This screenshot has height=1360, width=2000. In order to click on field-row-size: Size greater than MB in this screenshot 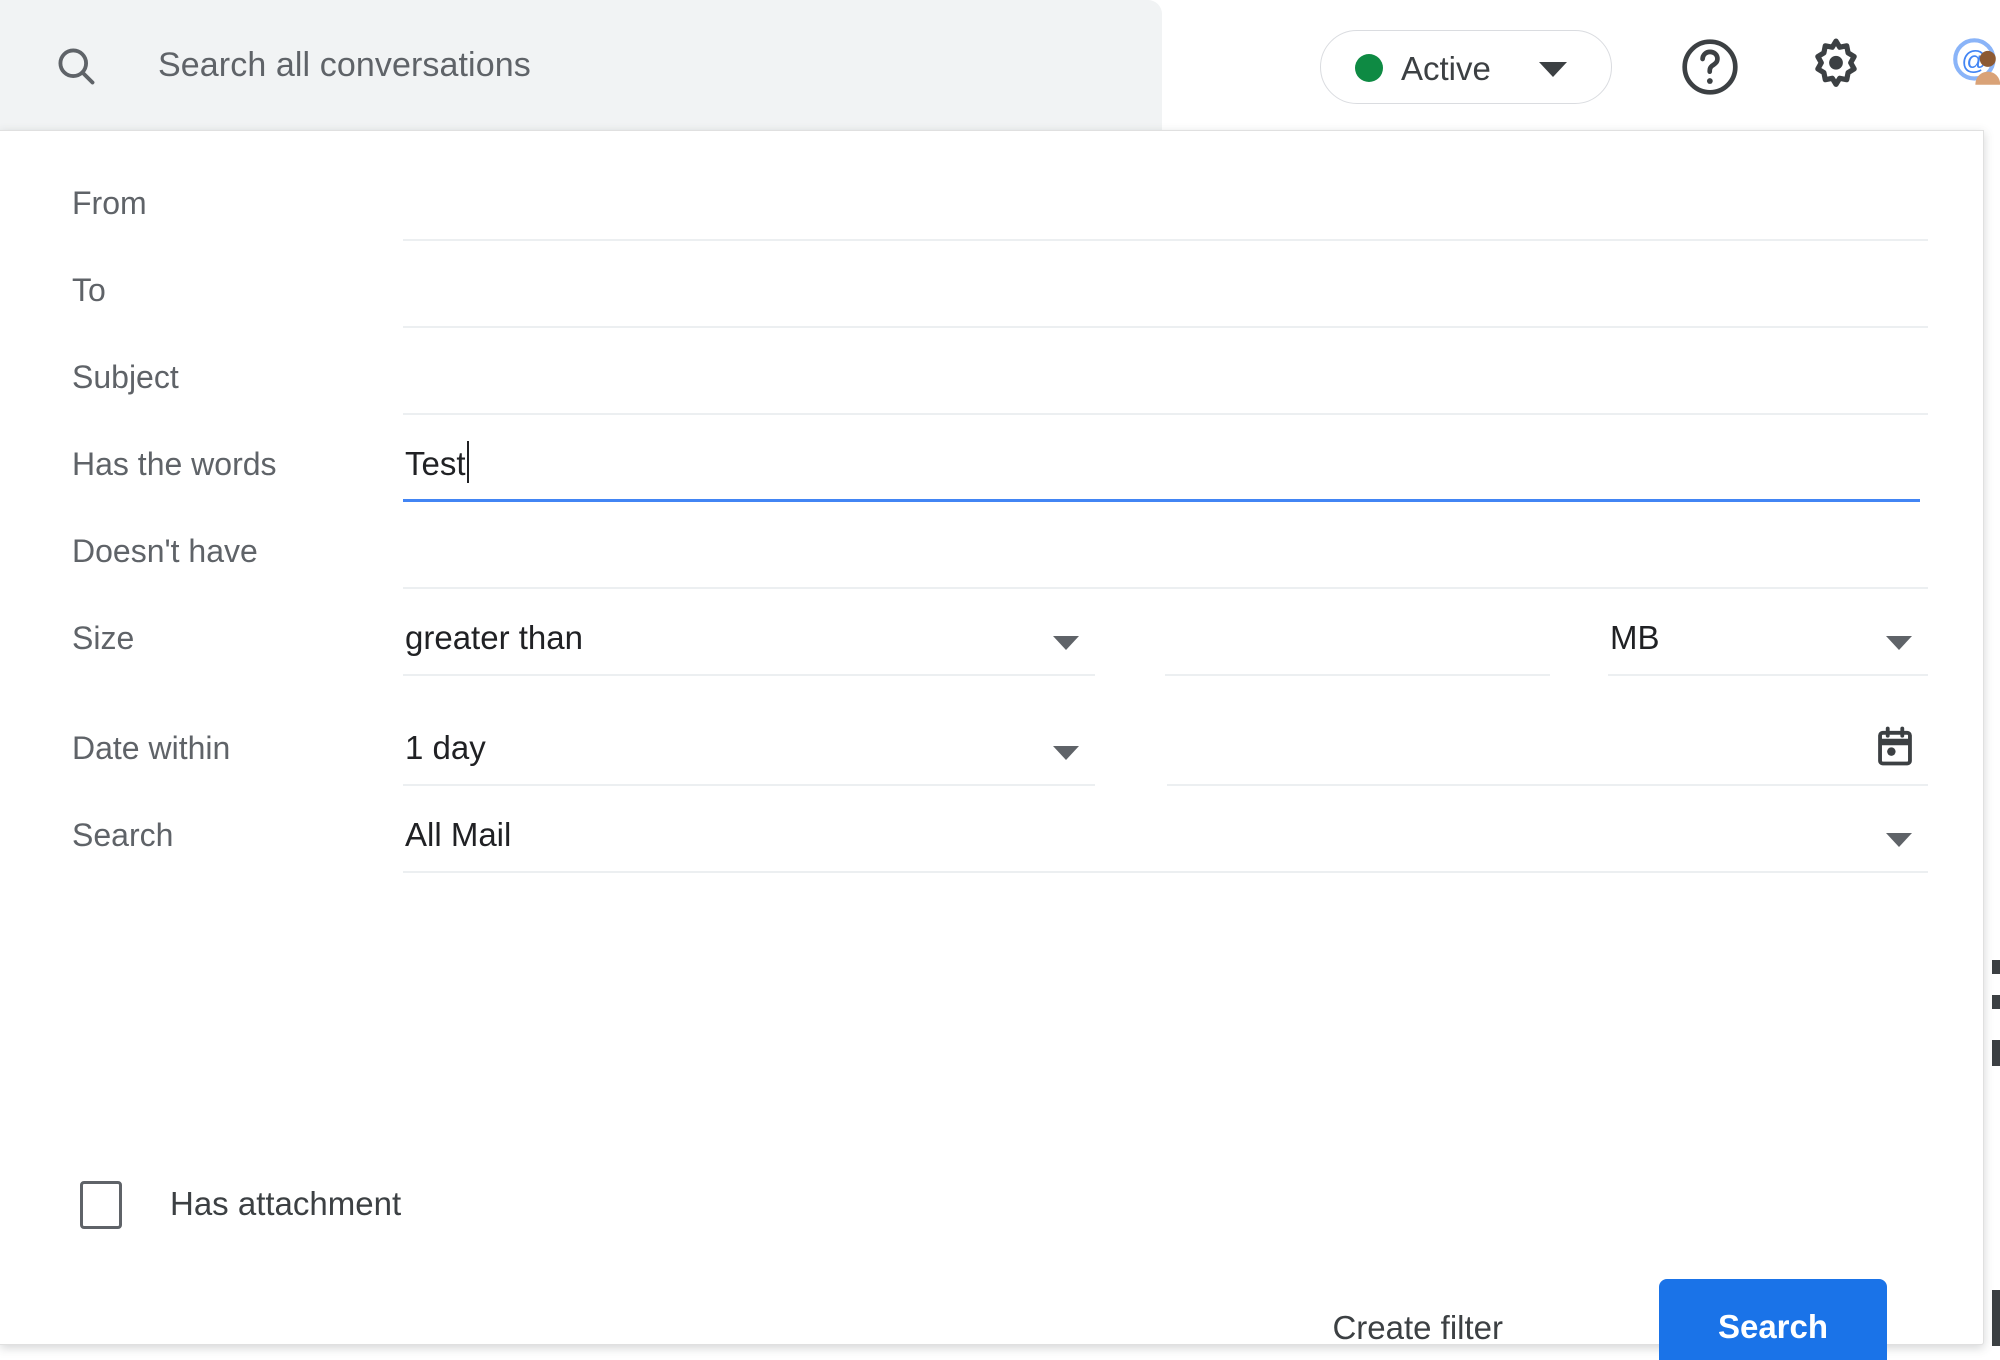, I will do `click(991, 645)`.